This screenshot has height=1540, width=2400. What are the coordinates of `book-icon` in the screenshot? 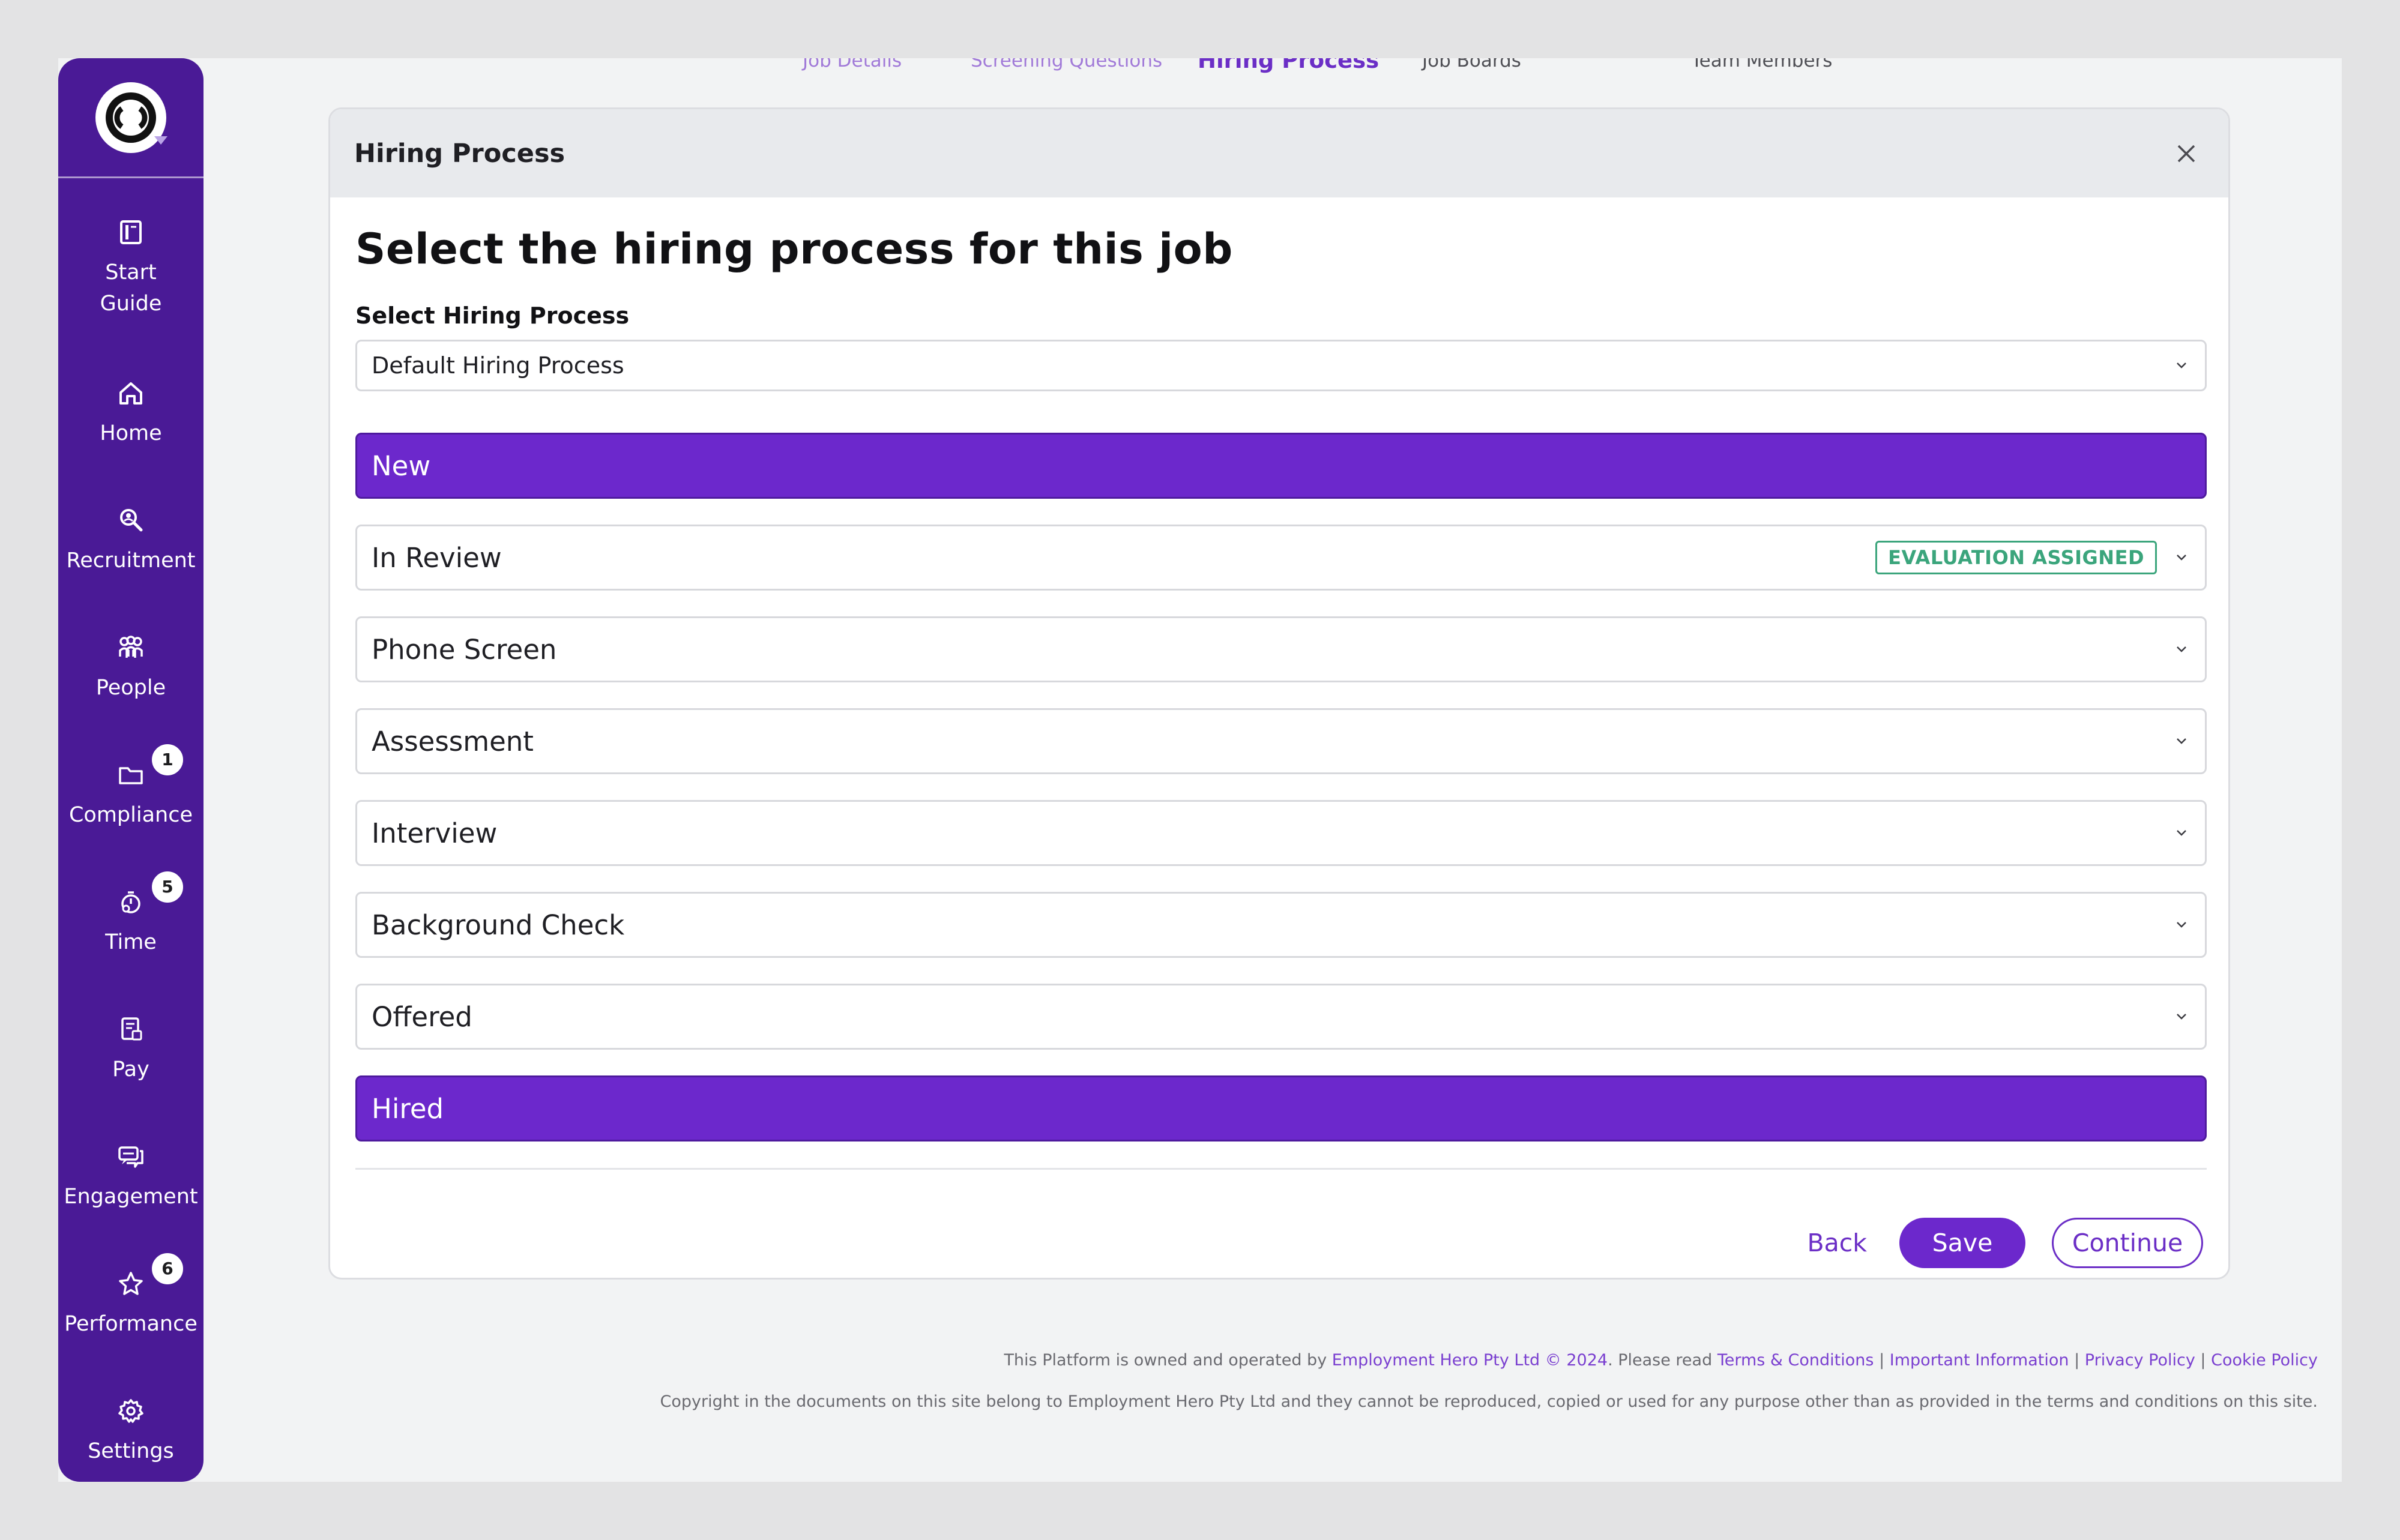 It's located at (131, 232).